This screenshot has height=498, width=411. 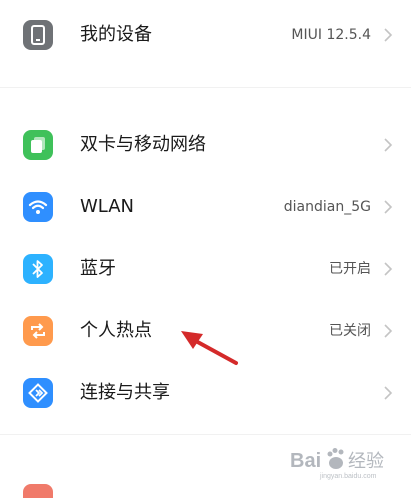 I want to click on hotspot-icon, so click(x=38, y=331).